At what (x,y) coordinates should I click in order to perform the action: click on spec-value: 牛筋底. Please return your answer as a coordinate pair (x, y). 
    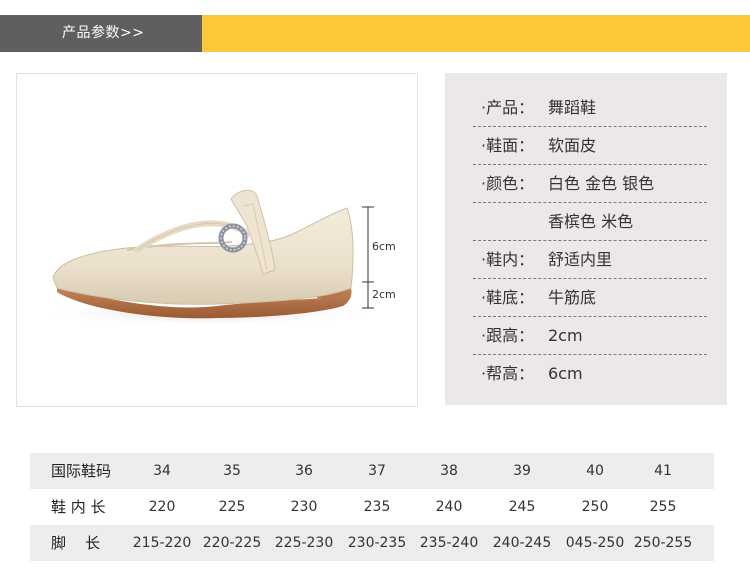
    Looking at the image, I should click on (572, 297).